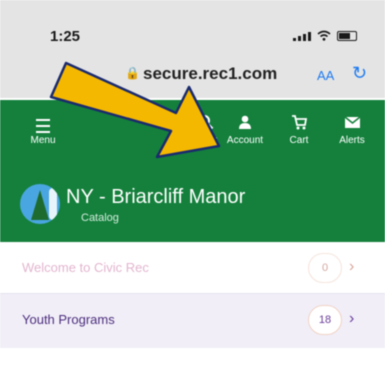 This screenshot has width=385, height=369. What do you see at coordinates (359, 73) in the screenshot?
I see `reload-icon: ↻` at bounding box center [359, 73].